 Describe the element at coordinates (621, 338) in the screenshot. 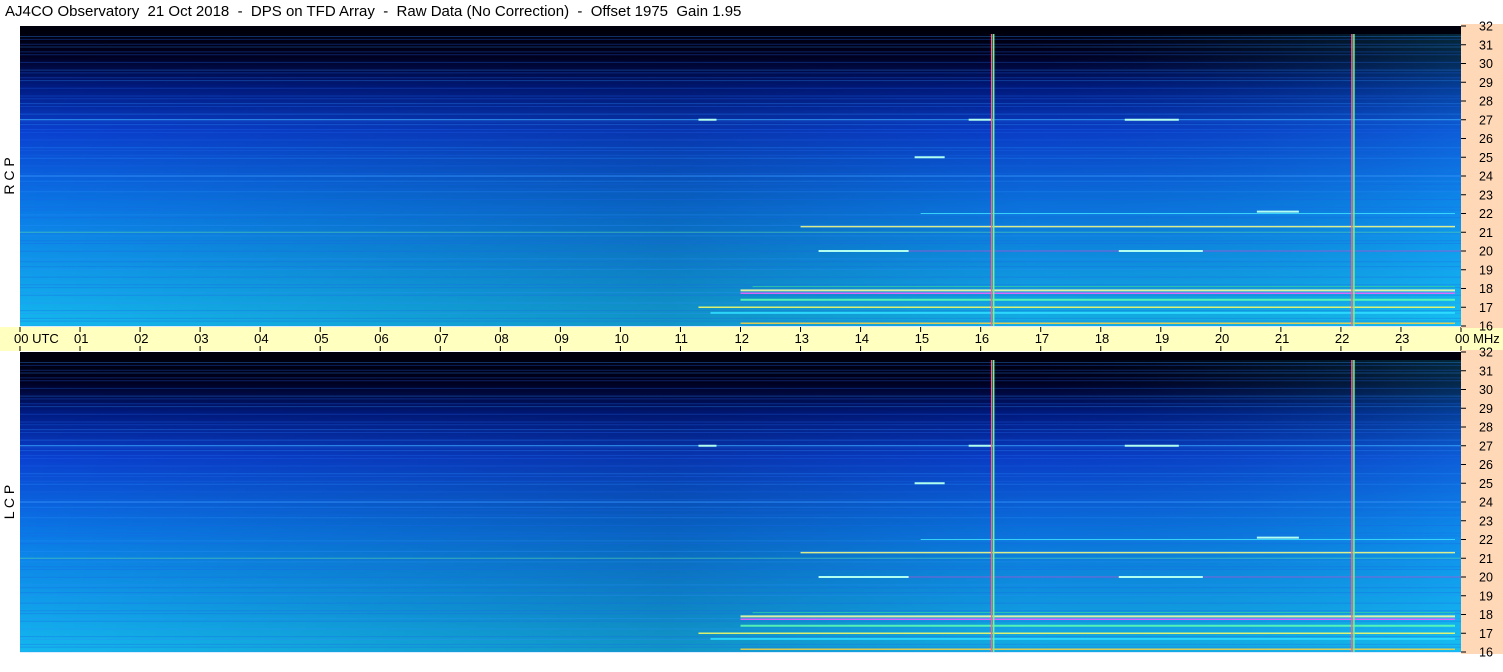

I see `utc-tick-label: 10` at that location.